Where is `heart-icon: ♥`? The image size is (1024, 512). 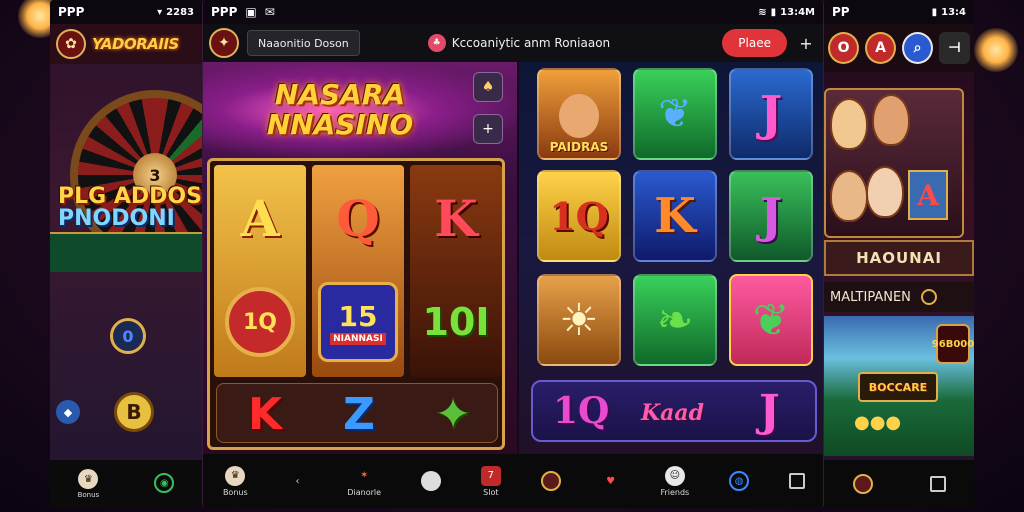 heart-icon: ♥ is located at coordinates (611, 481).